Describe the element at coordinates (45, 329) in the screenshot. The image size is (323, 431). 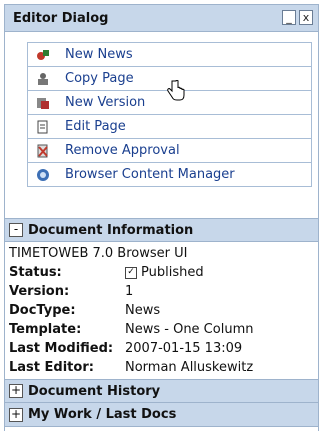
I see `info-key: Template:` at that location.